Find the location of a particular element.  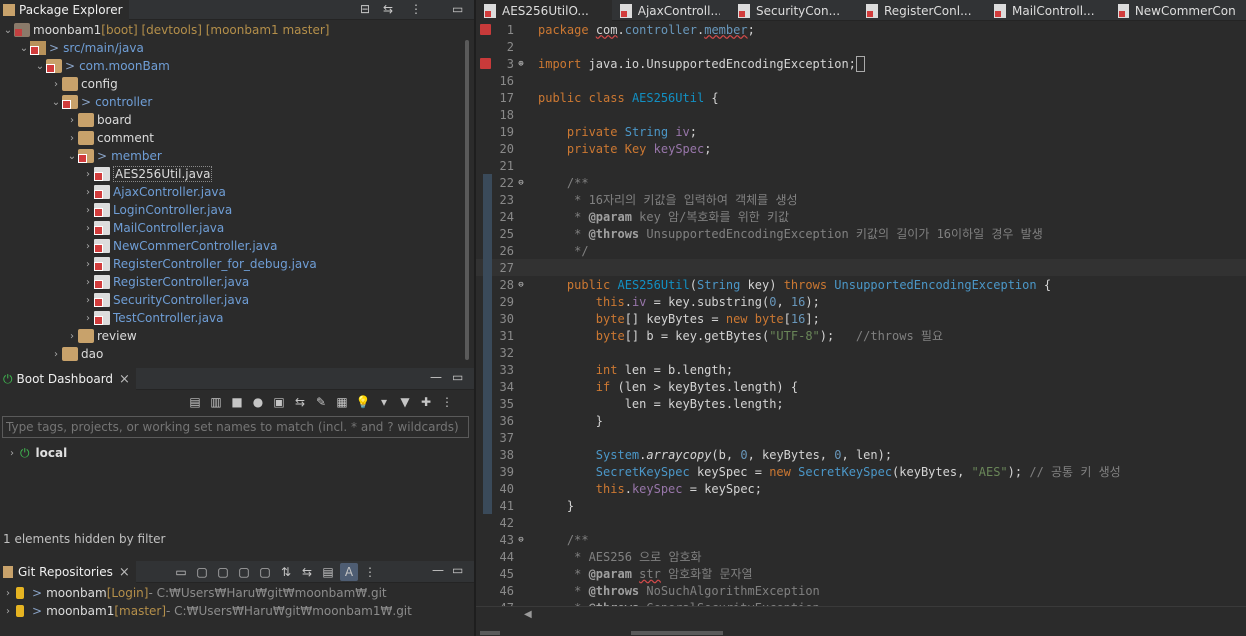

boot-tool-icon: 💡 is located at coordinates (363, 402).